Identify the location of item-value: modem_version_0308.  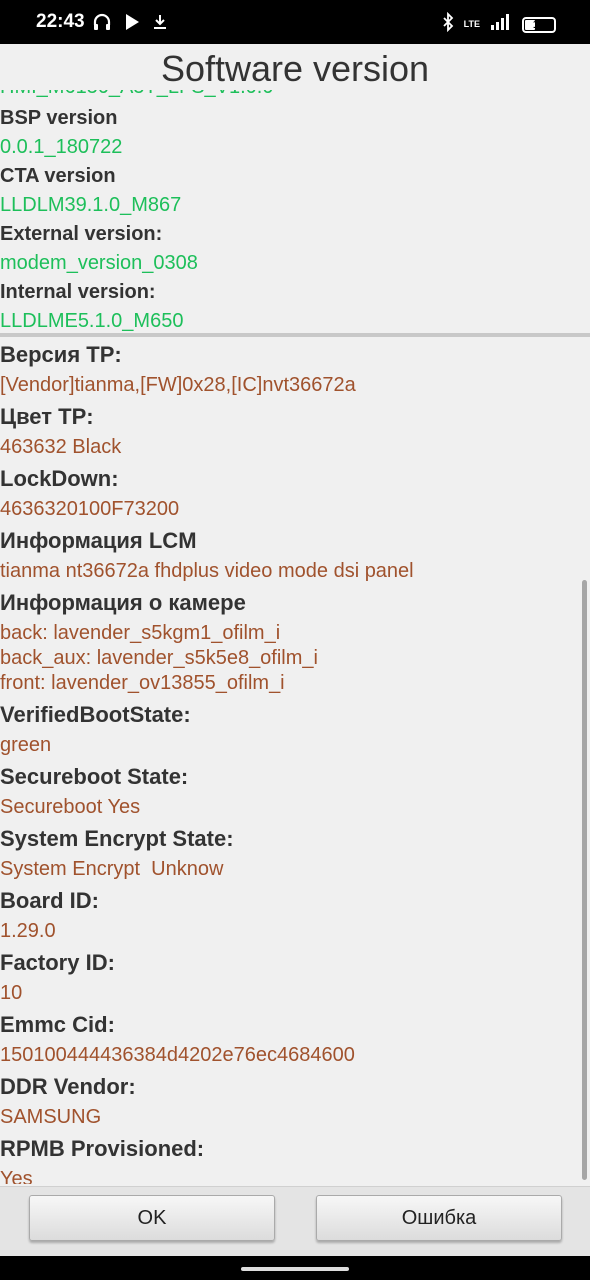
(99, 263).